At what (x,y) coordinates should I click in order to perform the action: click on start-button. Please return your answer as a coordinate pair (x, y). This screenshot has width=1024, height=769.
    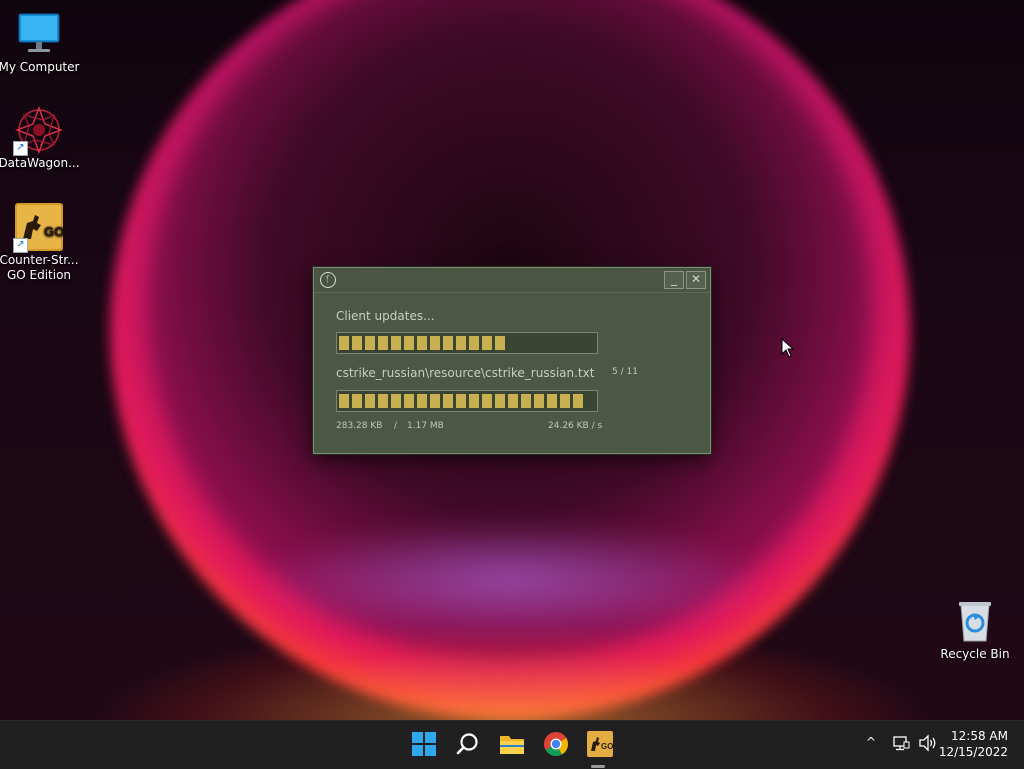
    Looking at the image, I should click on (424, 744).